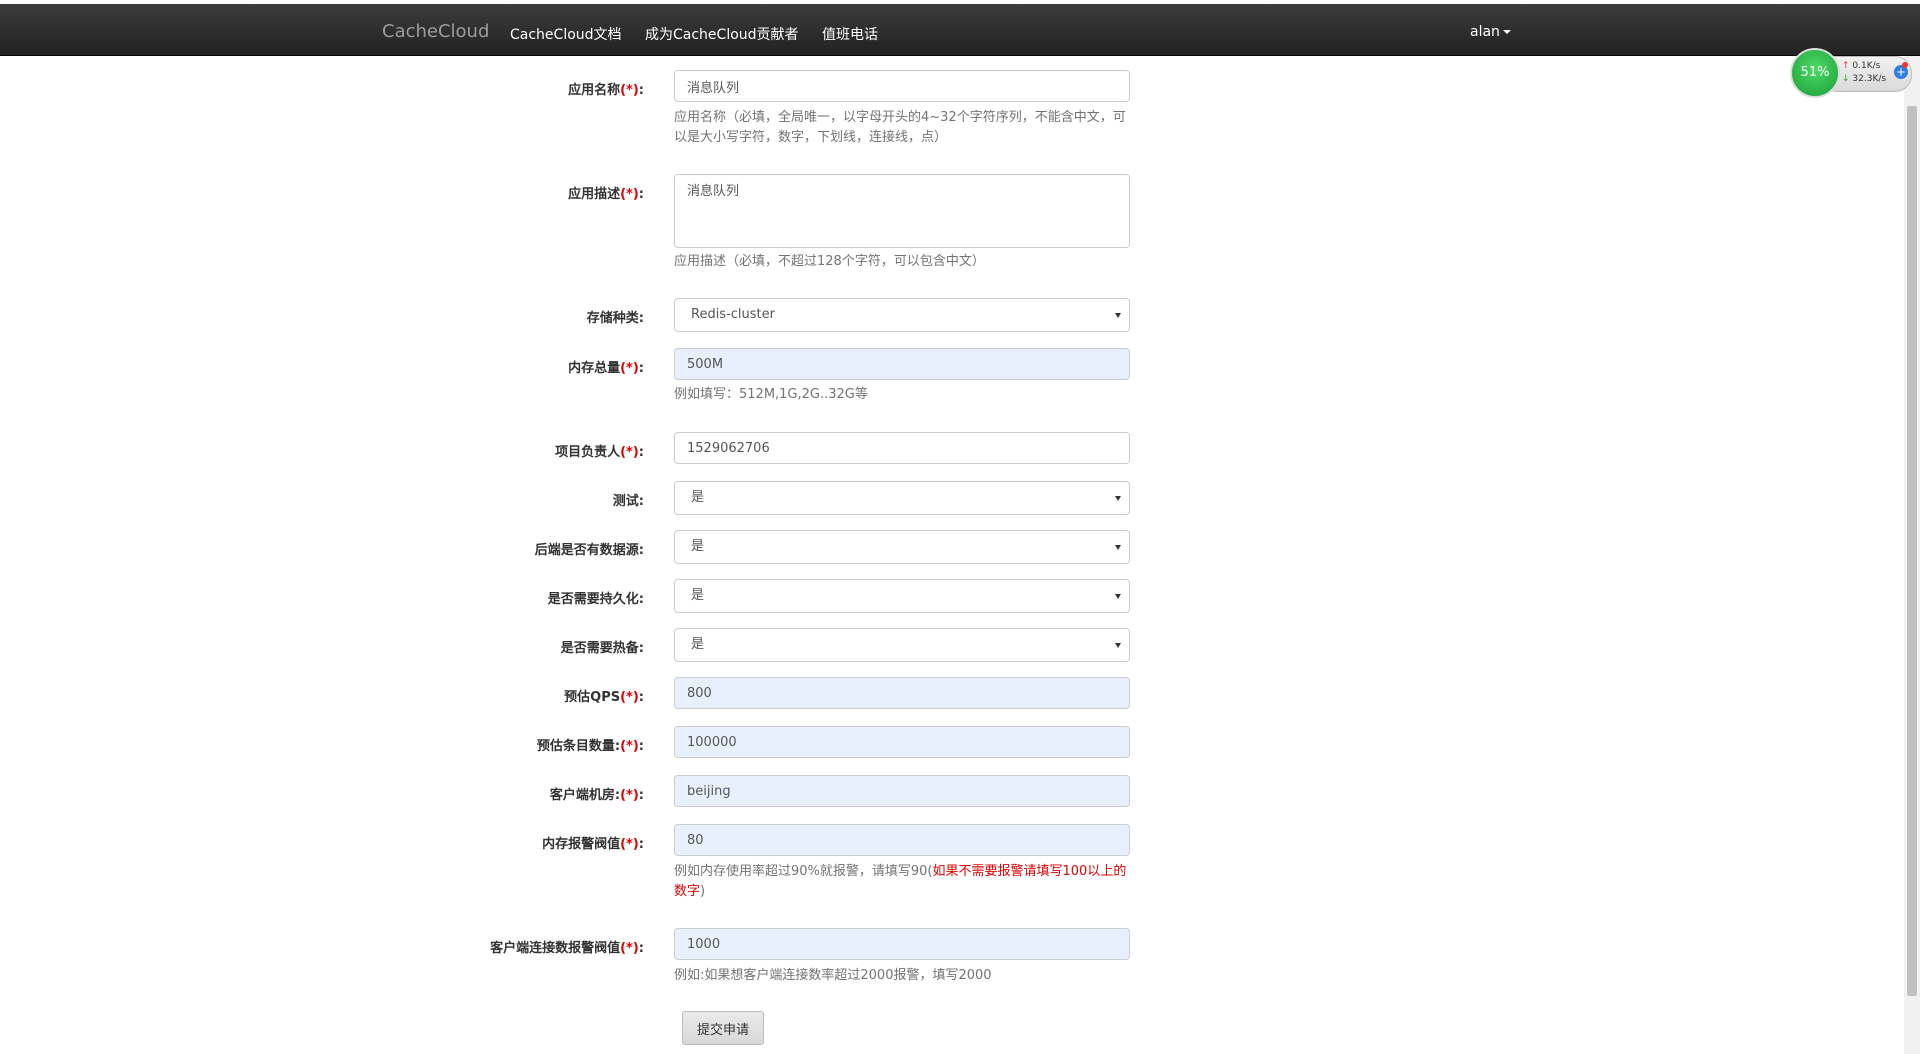  I want to click on hot-standby-select: 是, so click(902, 645).